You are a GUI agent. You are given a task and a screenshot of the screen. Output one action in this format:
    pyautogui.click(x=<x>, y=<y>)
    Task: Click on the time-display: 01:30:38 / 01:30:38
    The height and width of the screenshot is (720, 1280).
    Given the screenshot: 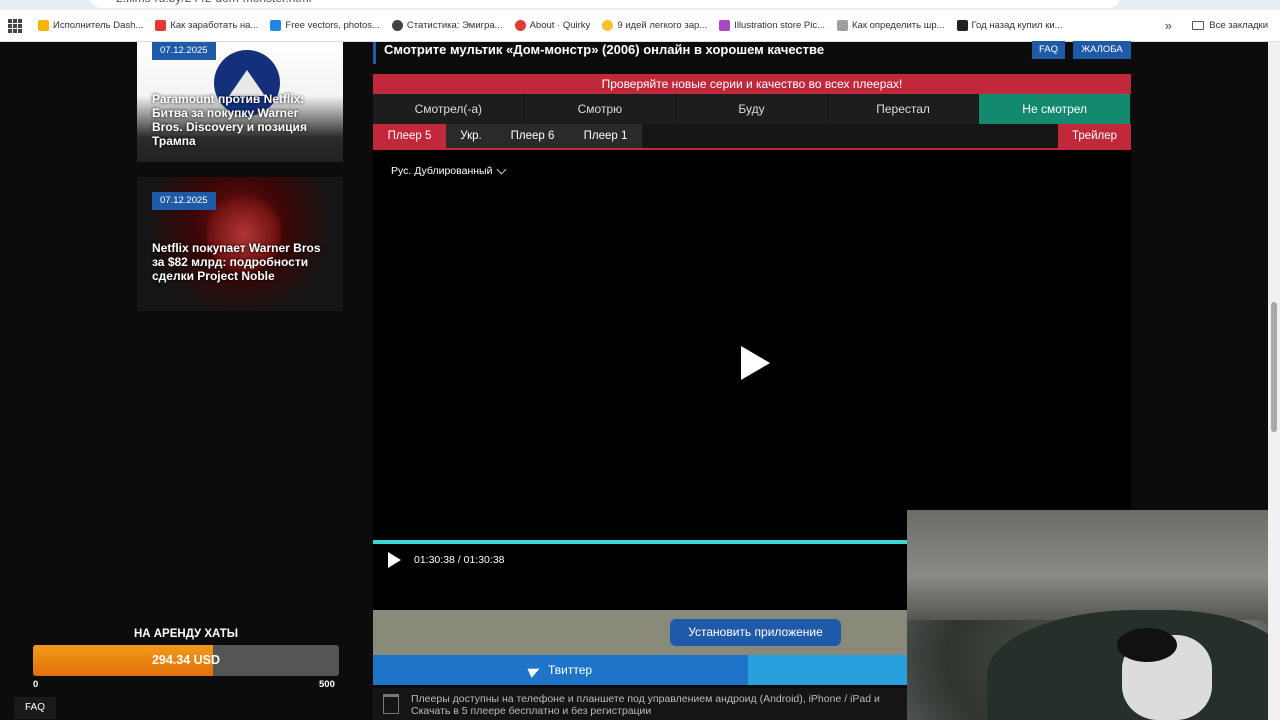 What is the action you would take?
    pyautogui.click(x=459, y=560)
    